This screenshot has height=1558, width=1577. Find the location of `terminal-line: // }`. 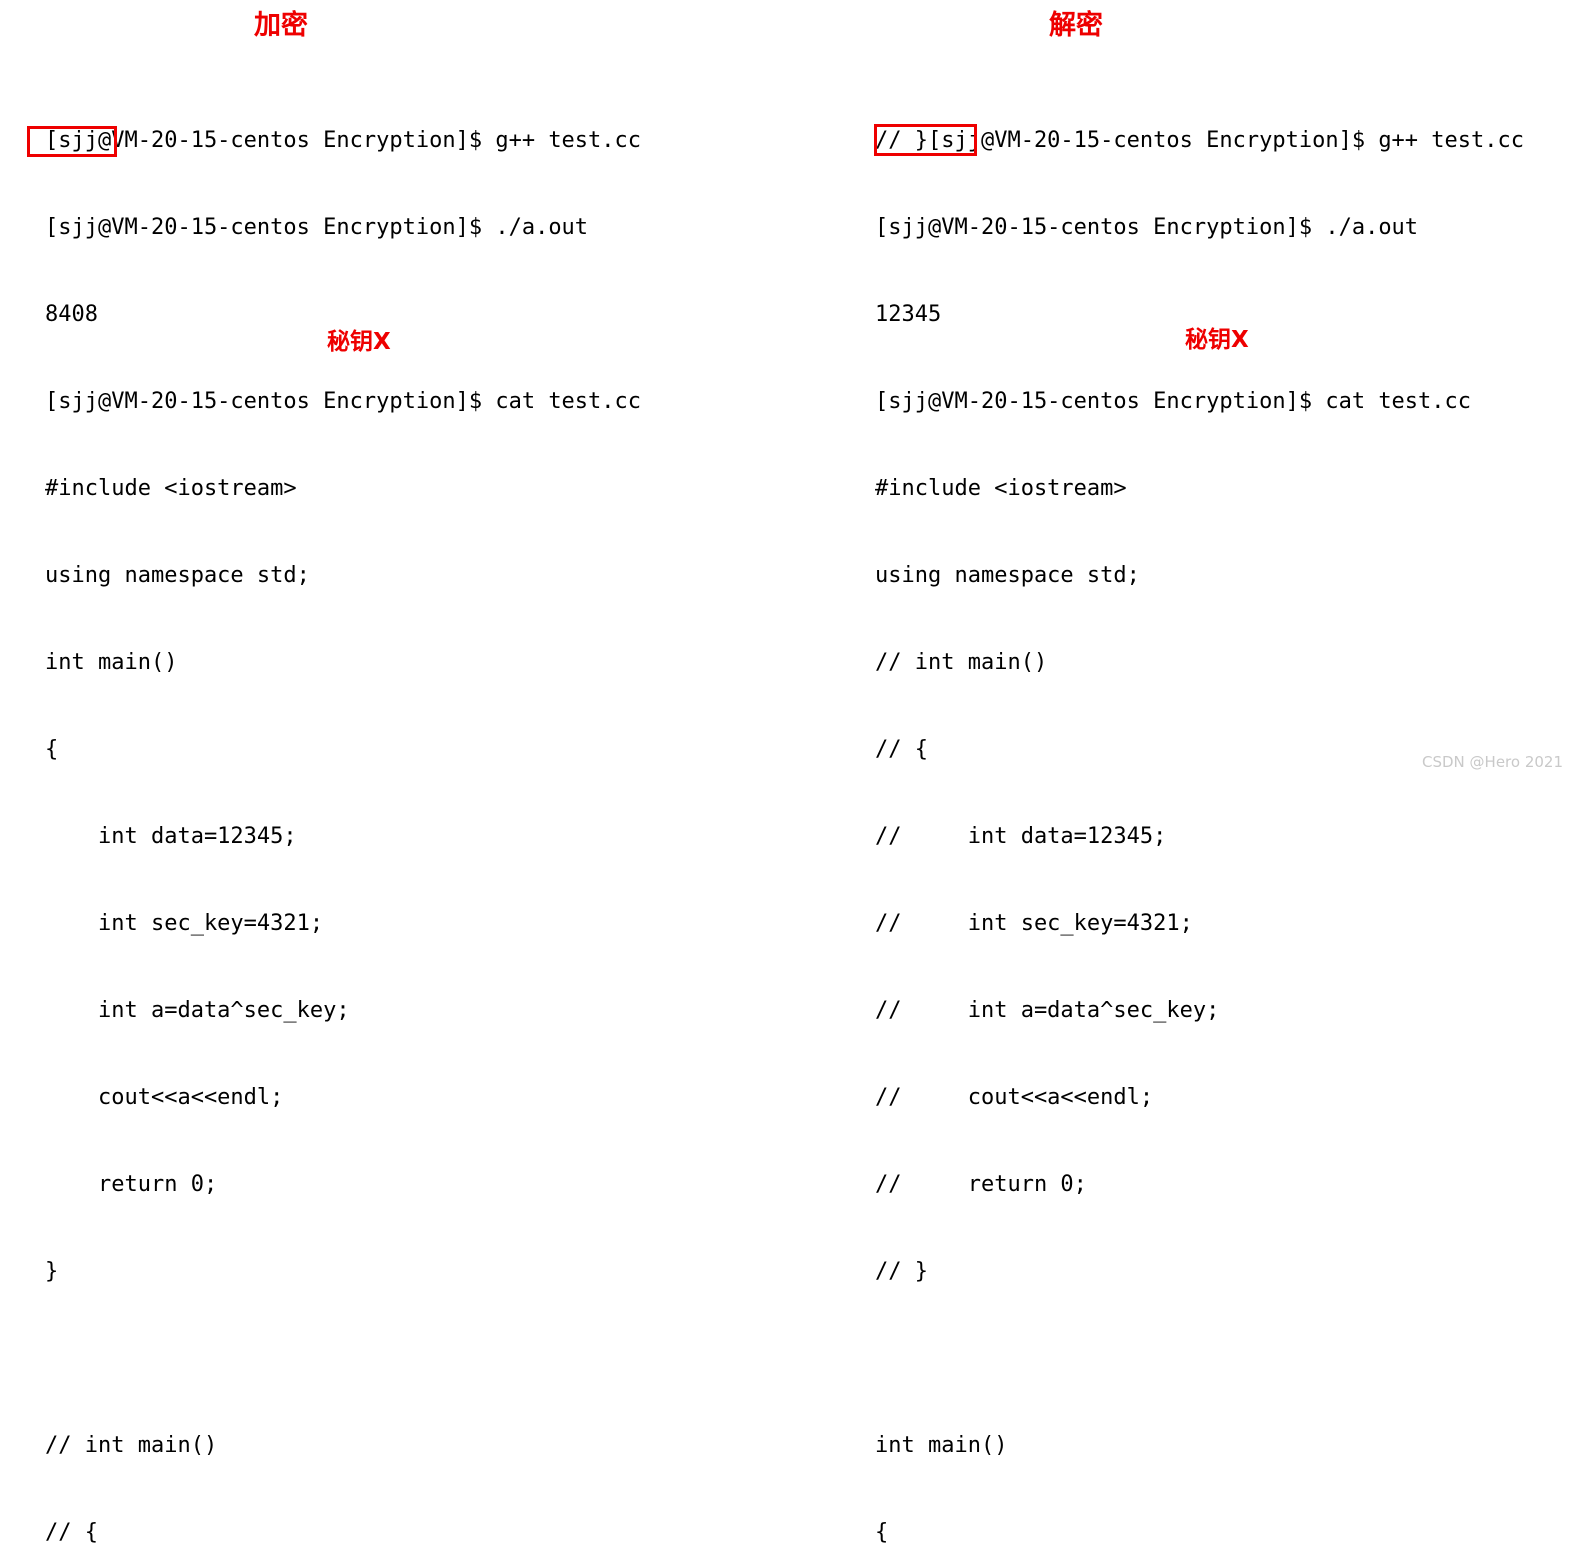

terminal-line: // } is located at coordinates (901, 1271).